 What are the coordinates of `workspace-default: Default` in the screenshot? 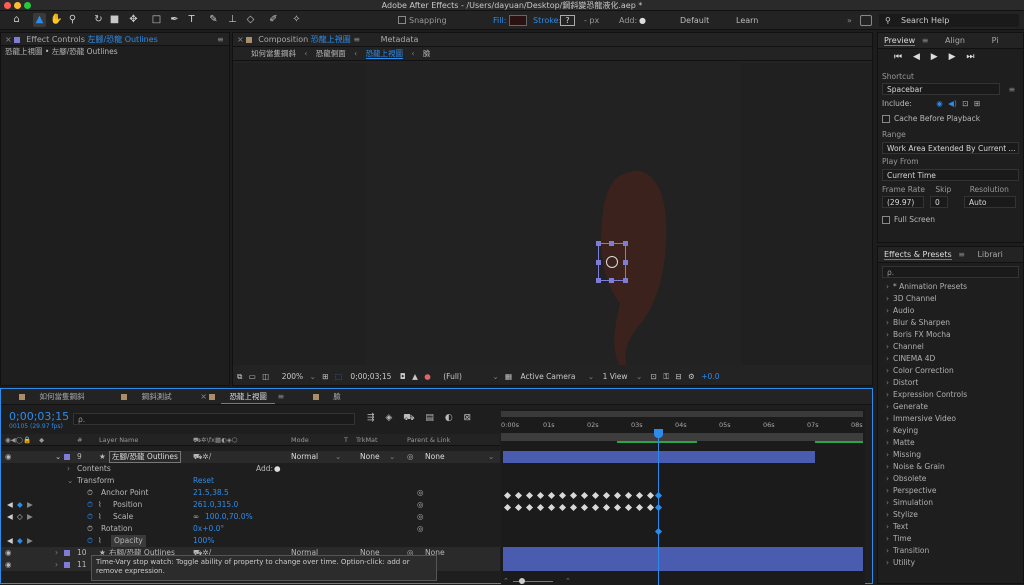 It's located at (694, 20).